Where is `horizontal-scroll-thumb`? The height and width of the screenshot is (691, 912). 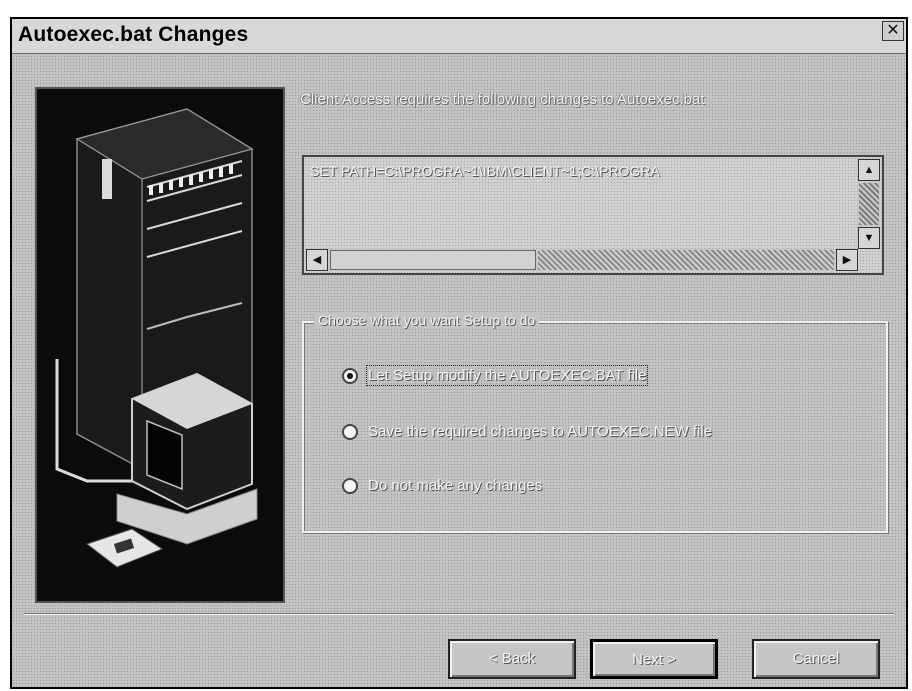
horizontal-scroll-thumb is located at coordinates (433, 260).